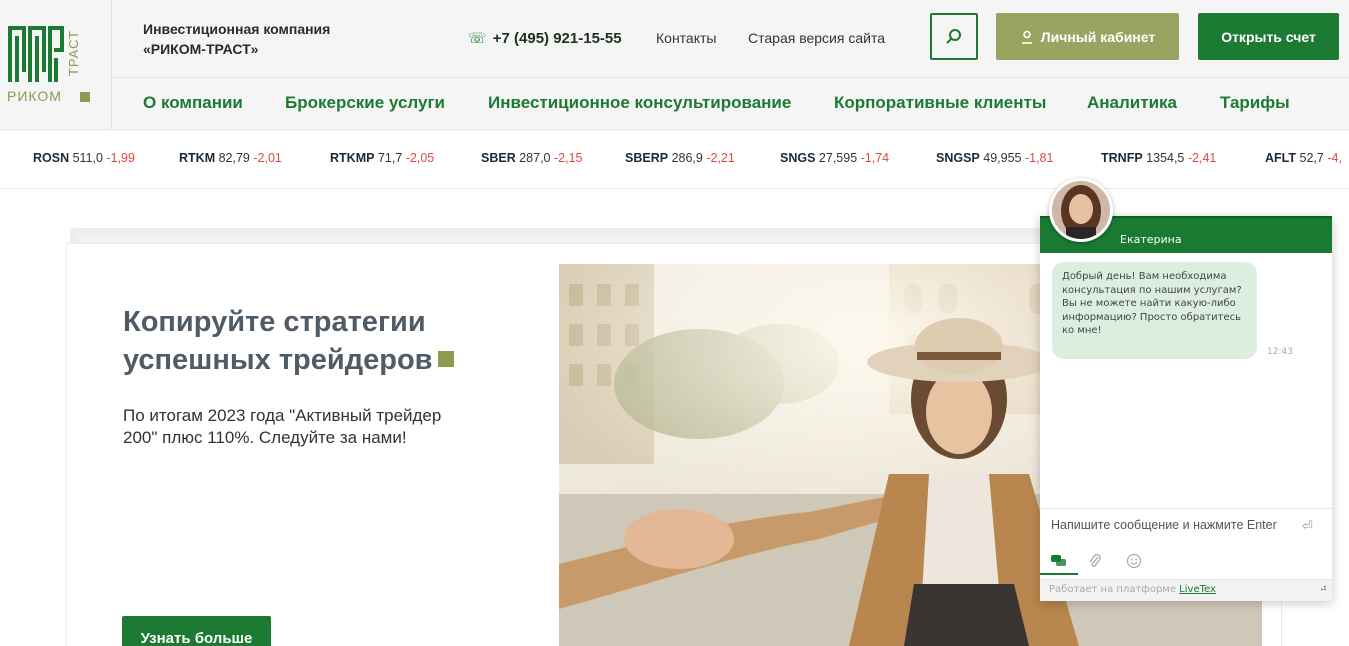  Describe the element at coordinates (85, 97) in the screenshot. I see `logo-square` at that location.